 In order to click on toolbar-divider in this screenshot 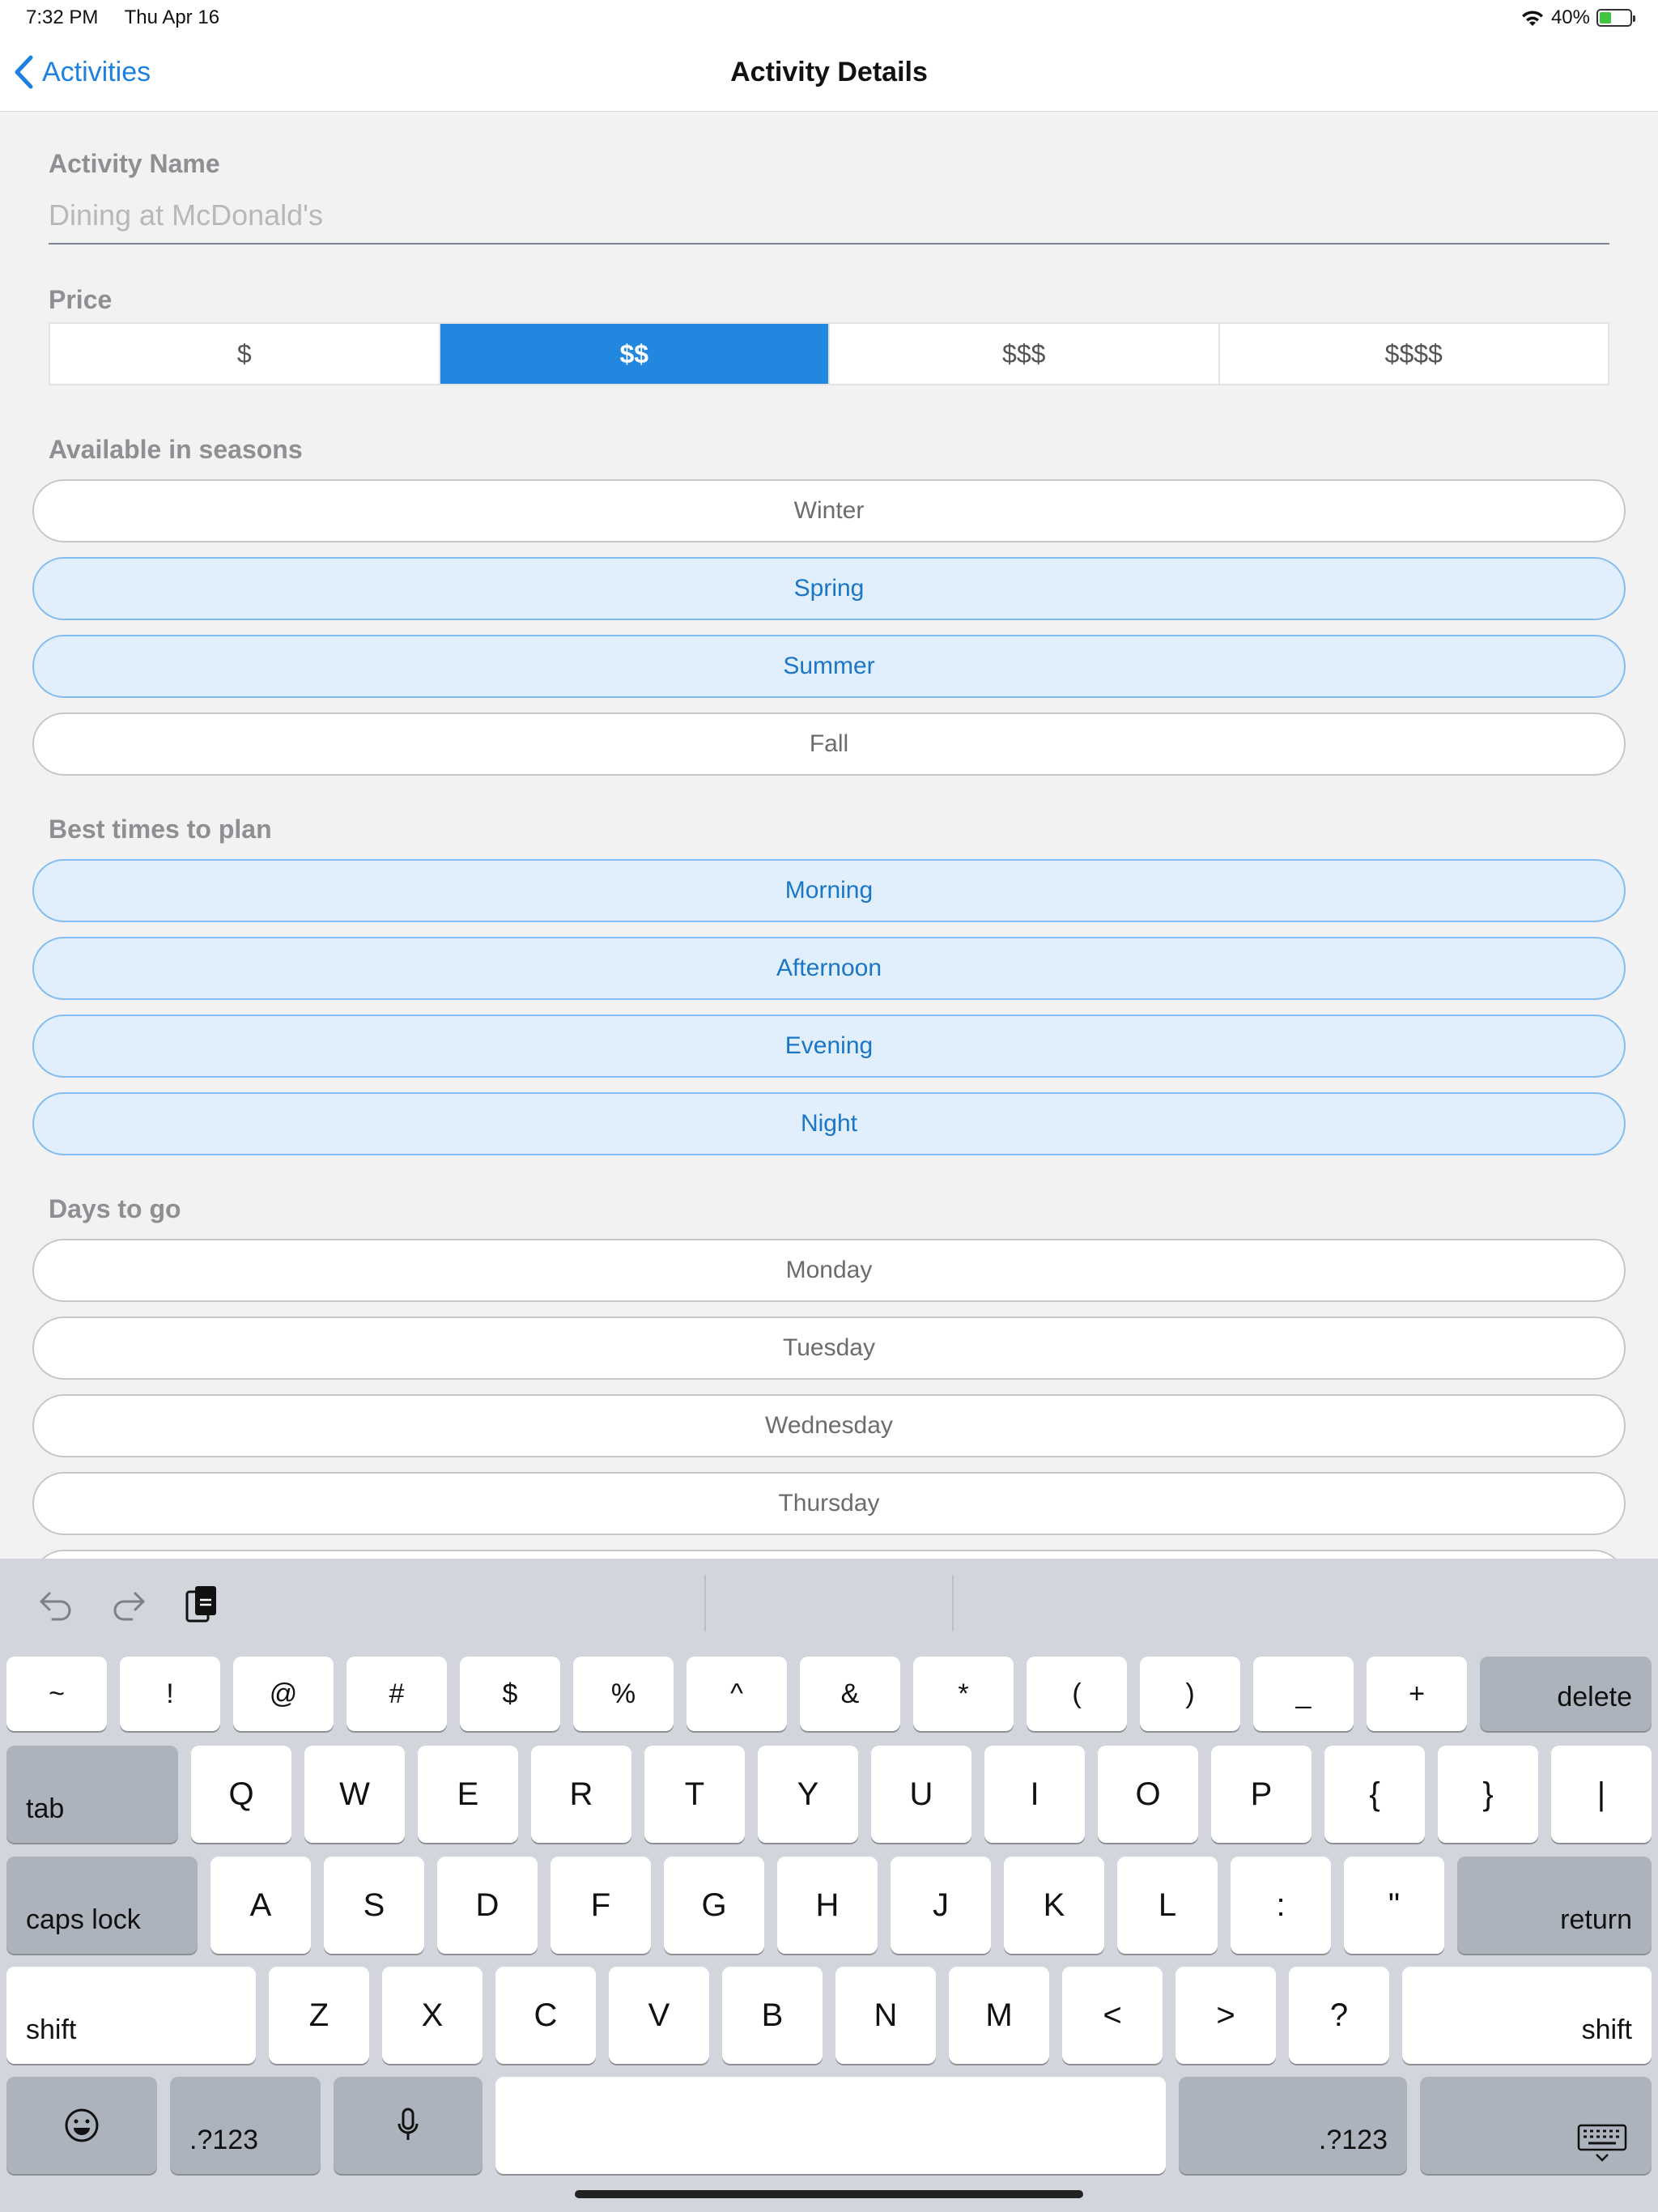, I will do `click(705, 1603)`.